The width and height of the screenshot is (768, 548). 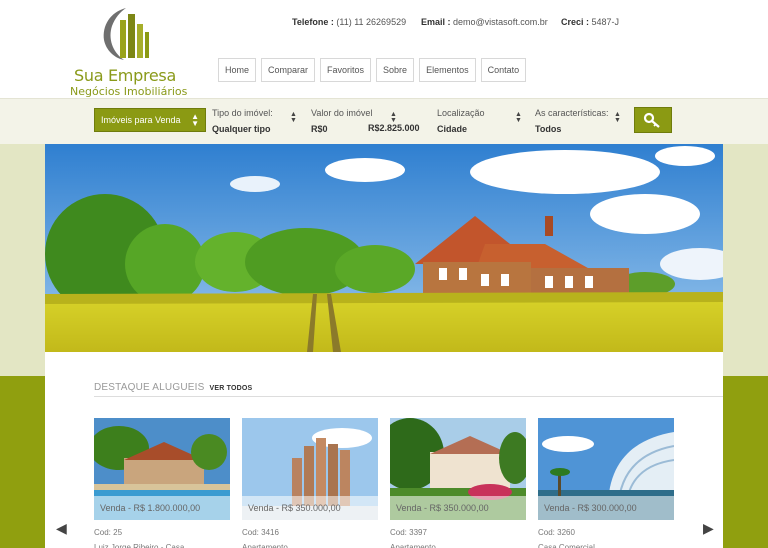 What do you see at coordinates (341, 121) in the screenshot?
I see `price-range-select: Valor do imóvel R$0` at bounding box center [341, 121].